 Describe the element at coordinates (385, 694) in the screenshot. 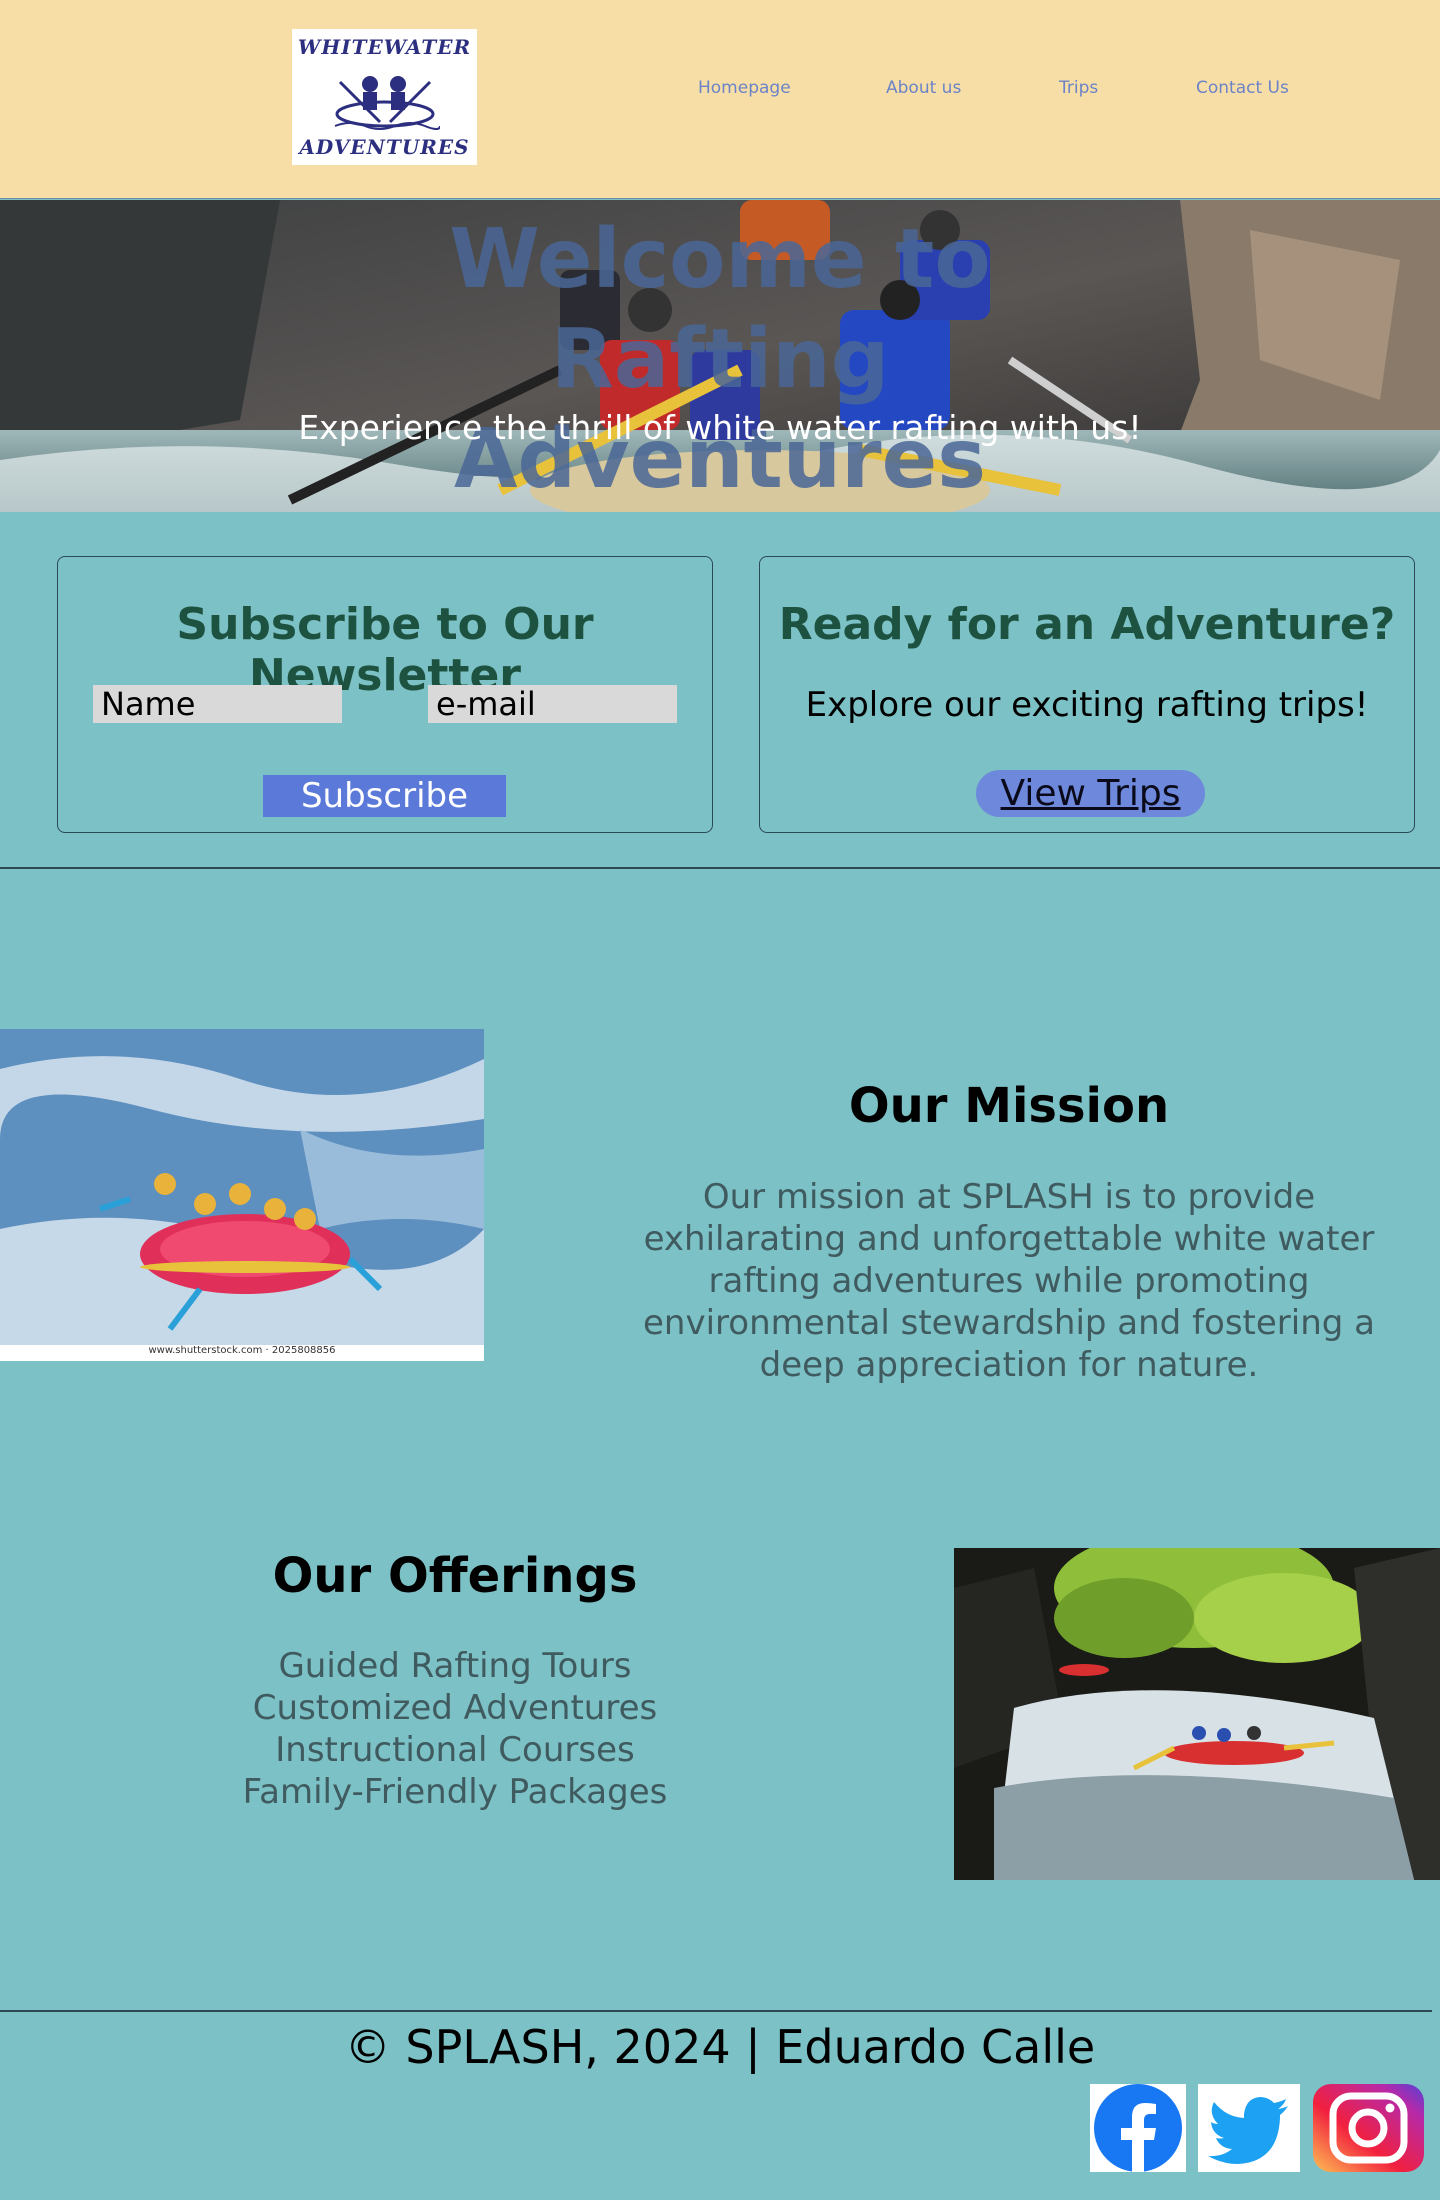

I see `newsletter-card: Subscribe to Our Newsletter Subscribe` at that location.